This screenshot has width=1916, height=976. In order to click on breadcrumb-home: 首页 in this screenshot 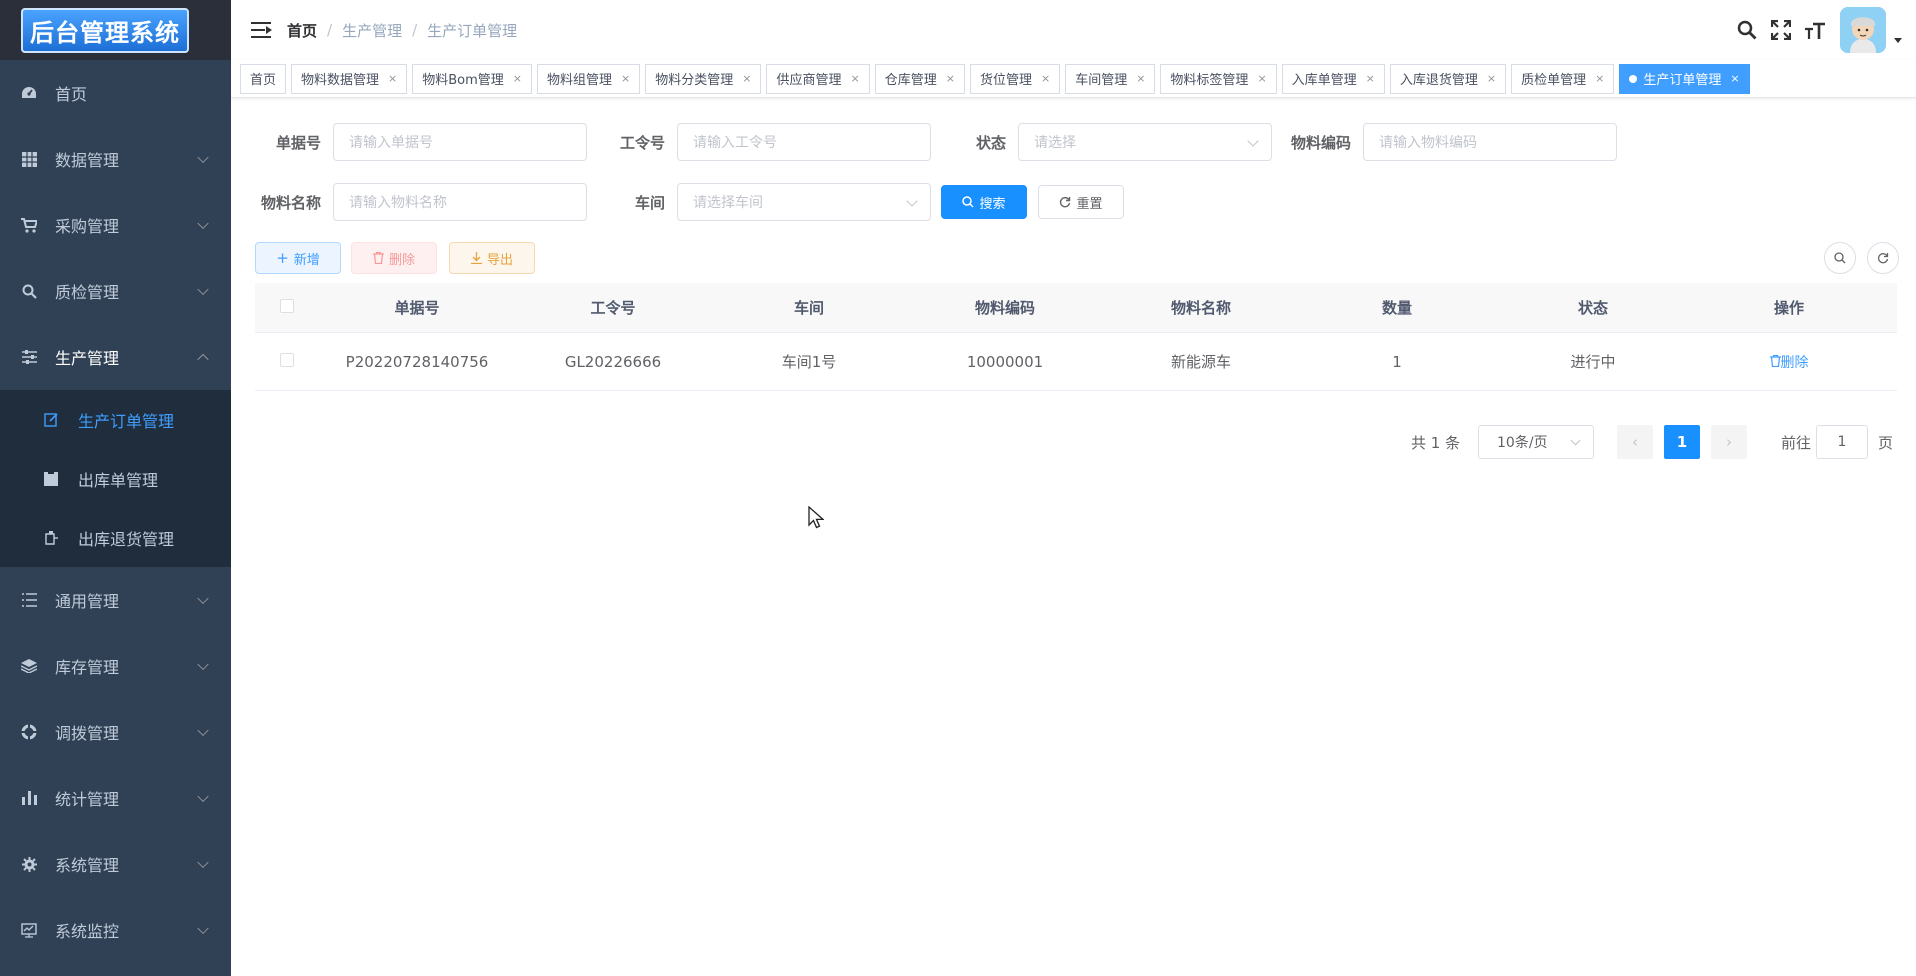, I will do `click(302, 30)`.